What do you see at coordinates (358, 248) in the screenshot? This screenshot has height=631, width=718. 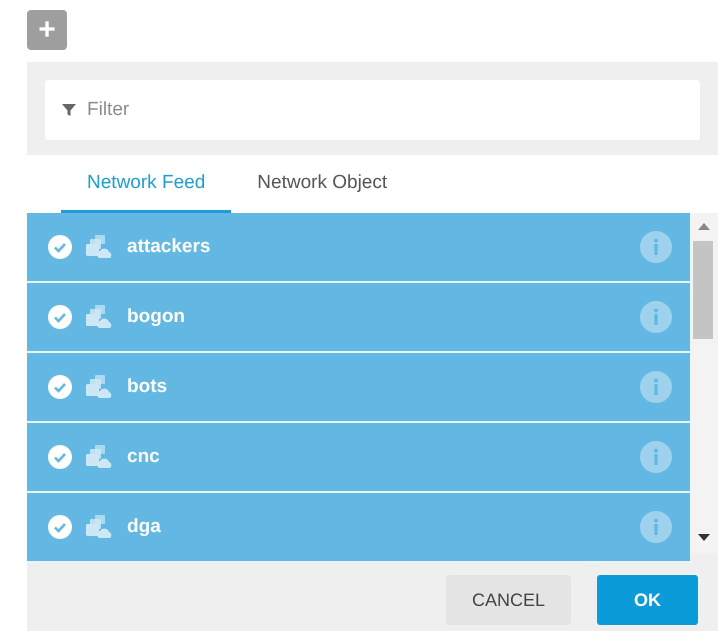 I see `feed-row: attackers` at bounding box center [358, 248].